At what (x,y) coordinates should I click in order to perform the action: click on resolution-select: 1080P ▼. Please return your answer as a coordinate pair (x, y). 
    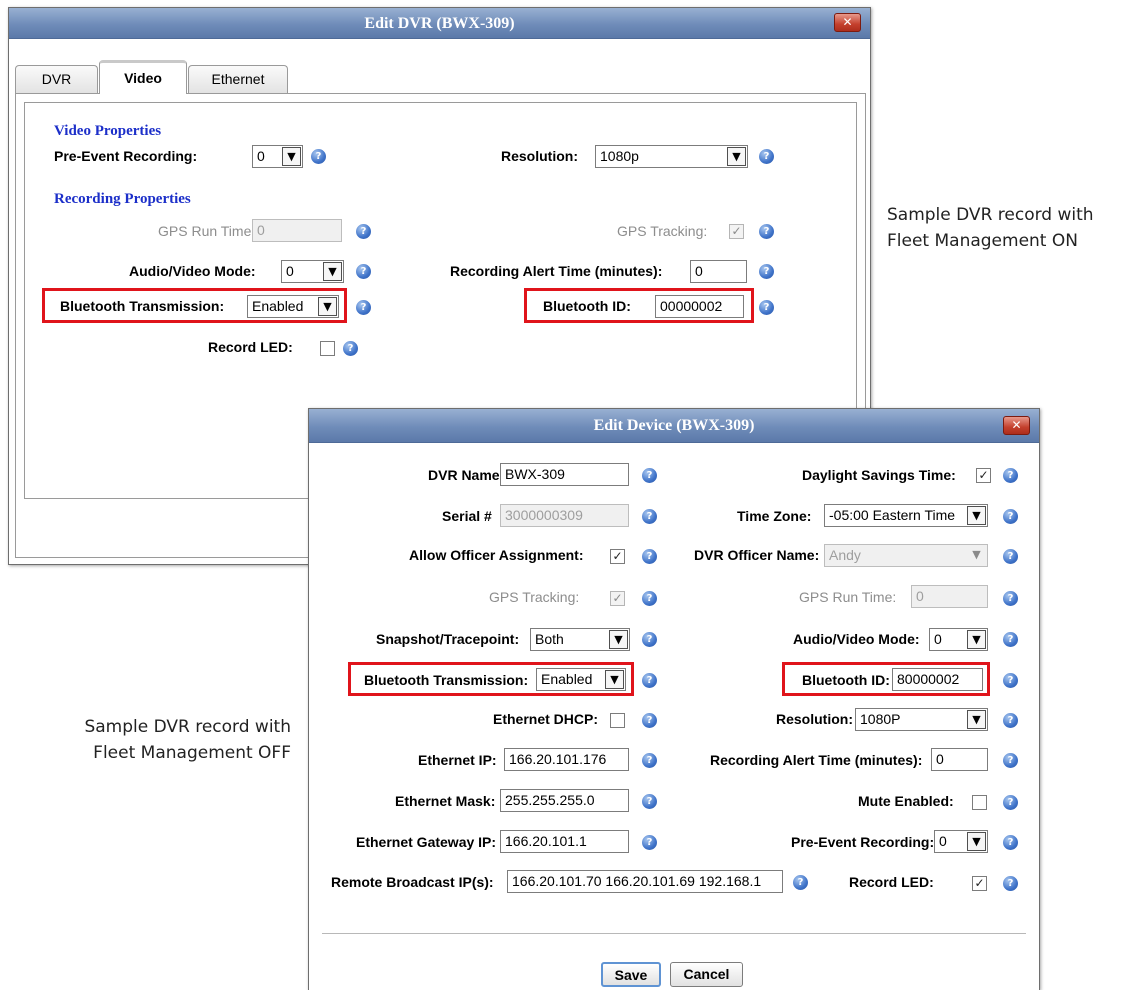
    Looking at the image, I should click on (921, 719).